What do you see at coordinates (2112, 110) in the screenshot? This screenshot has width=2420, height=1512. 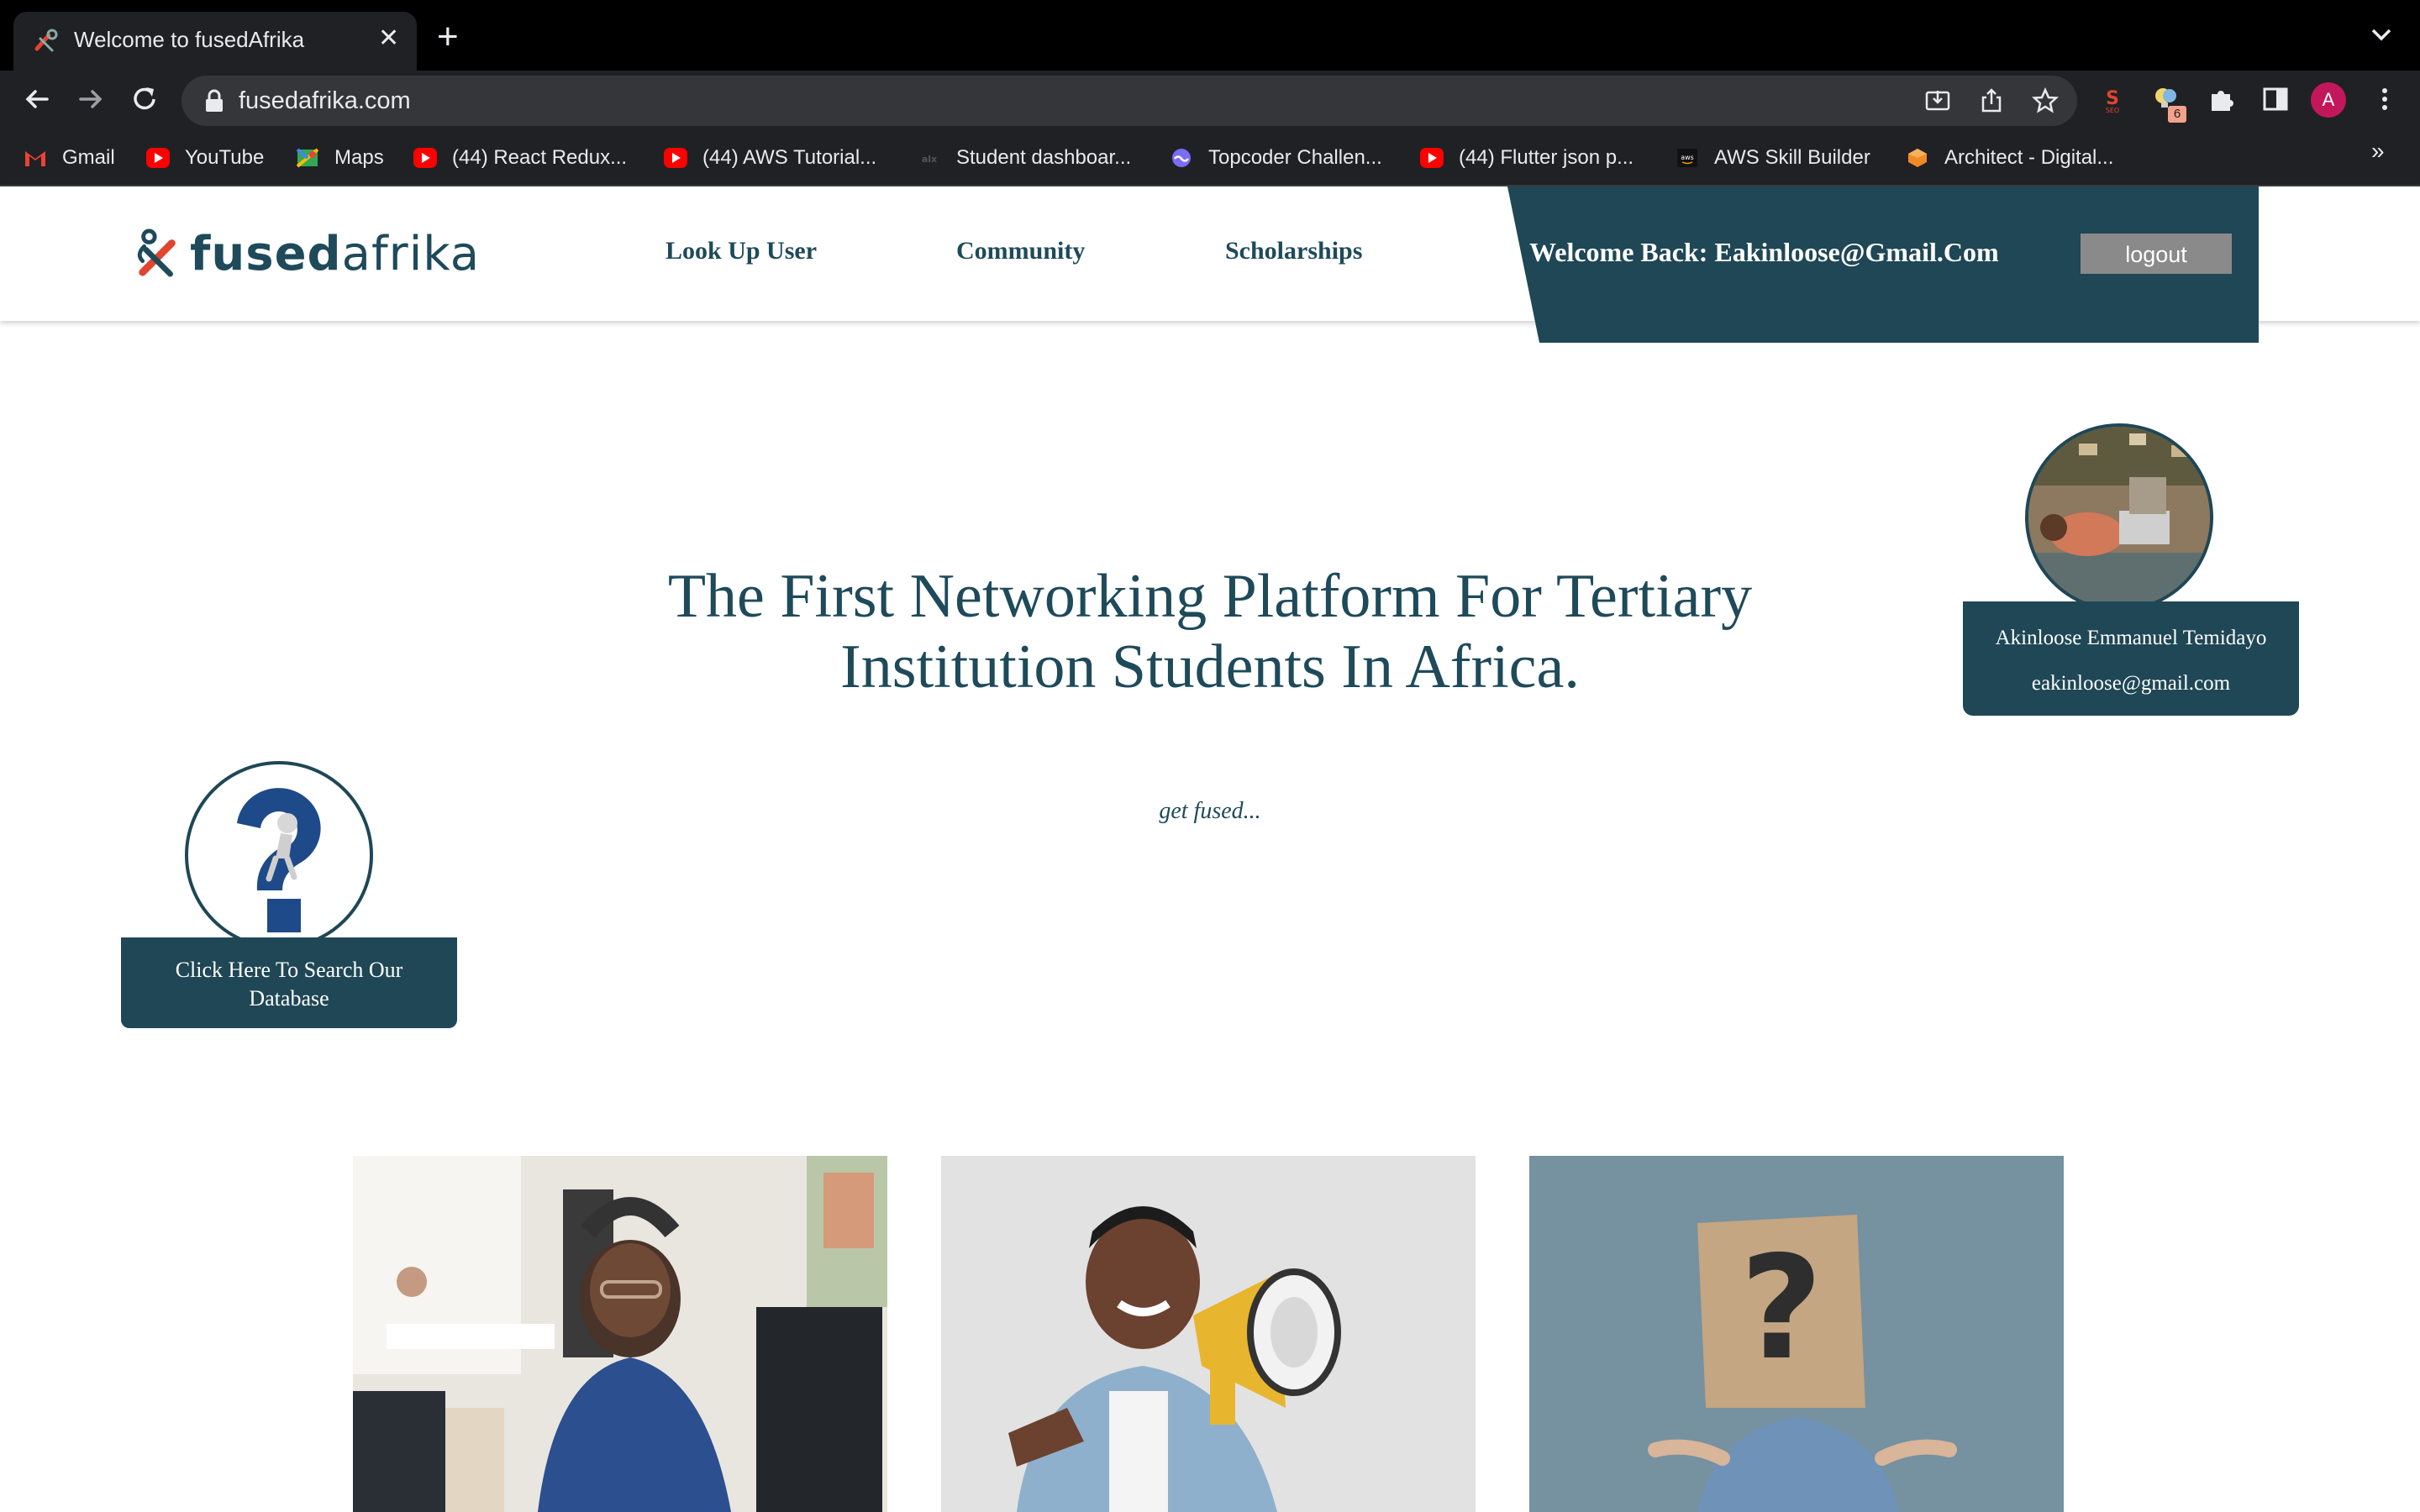 I see `svg-text: SEO` at bounding box center [2112, 110].